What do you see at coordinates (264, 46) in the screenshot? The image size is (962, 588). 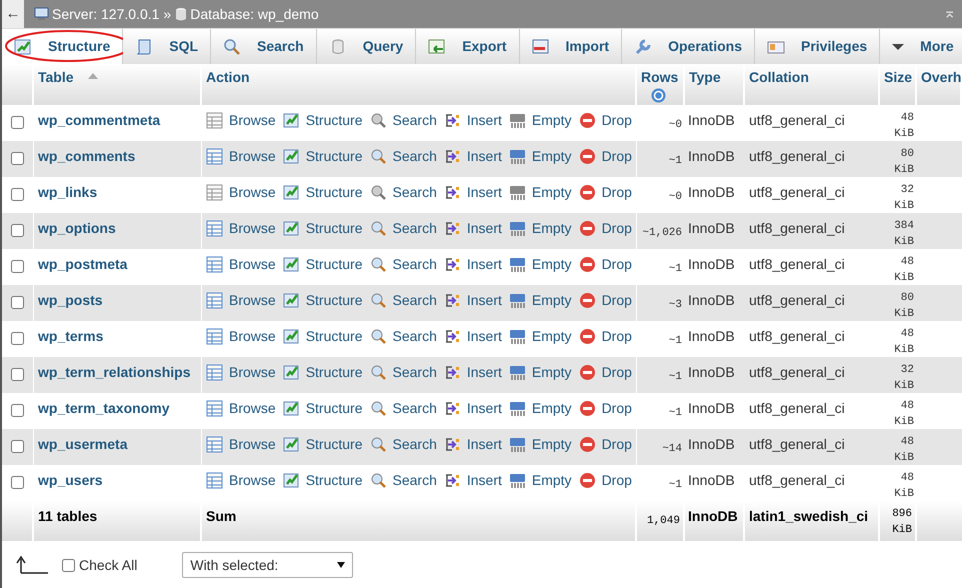 I see `nav-tab: Search` at bounding box center [264, 46].